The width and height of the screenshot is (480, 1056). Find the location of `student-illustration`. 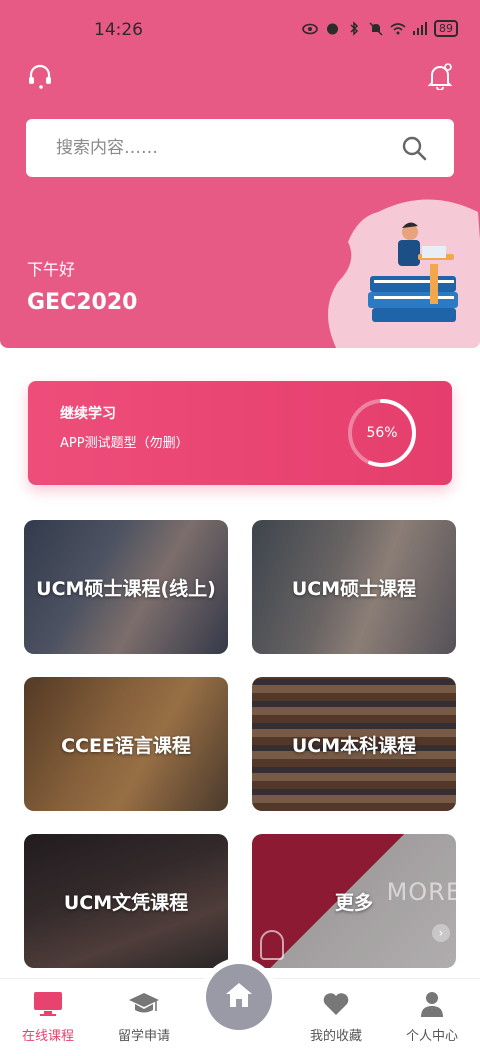

student-illustration is located at coordinates (399, 270).